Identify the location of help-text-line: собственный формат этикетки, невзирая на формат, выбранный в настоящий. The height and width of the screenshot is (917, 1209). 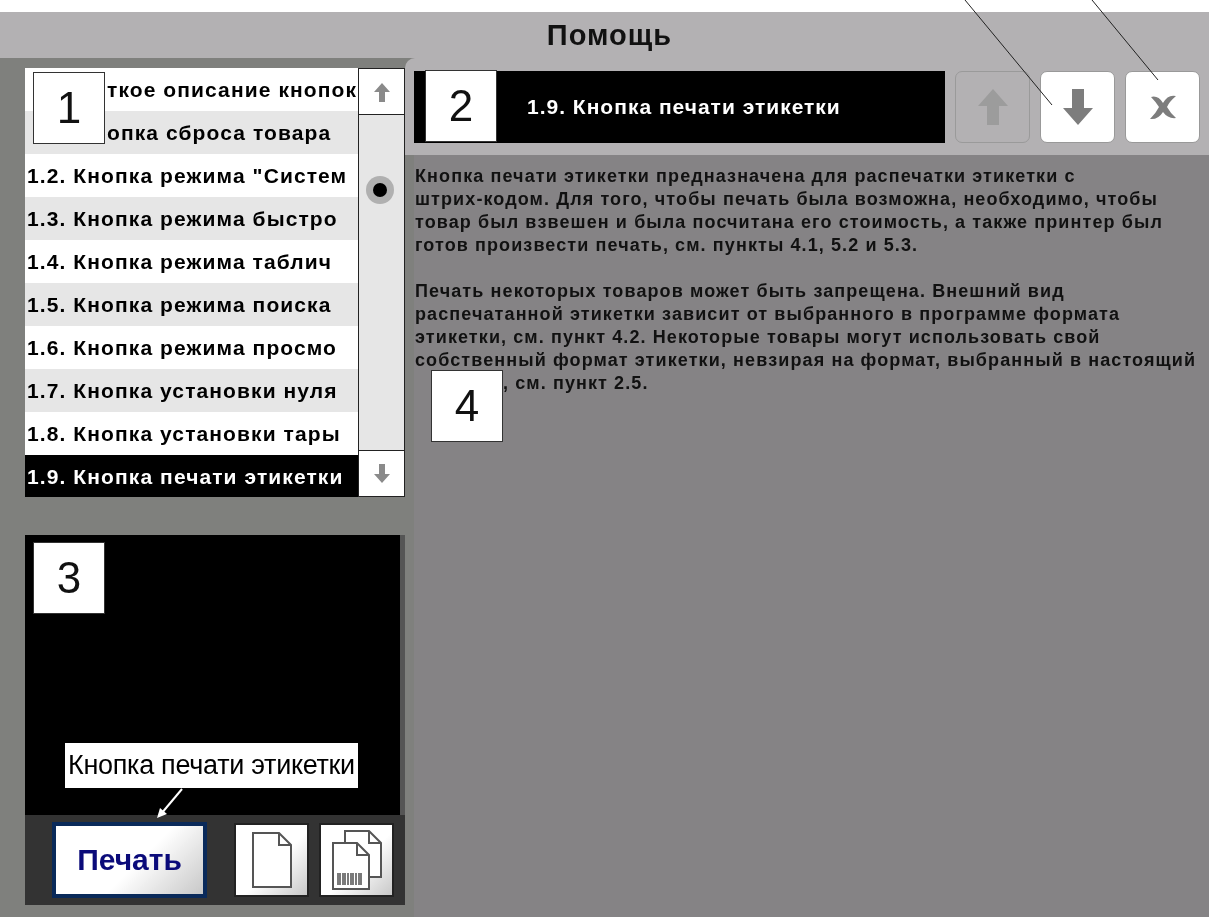
(806, 360).